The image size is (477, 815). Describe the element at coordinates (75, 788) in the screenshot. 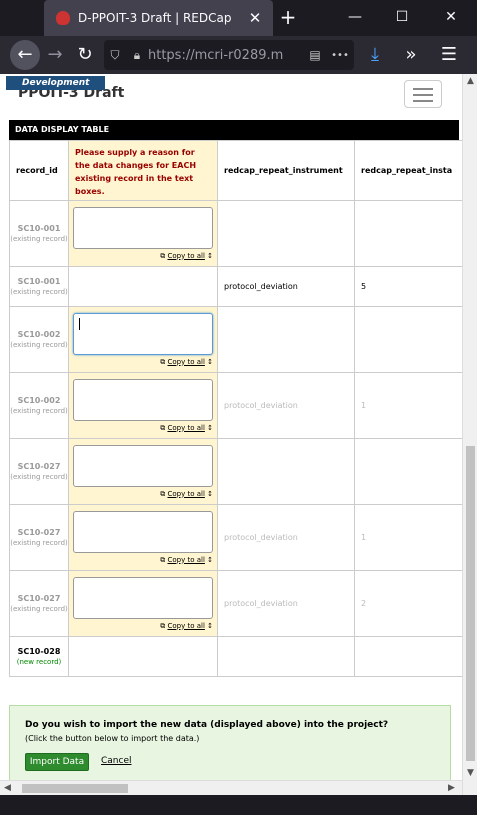

I see `horizontal-scroll-thumb` at that location.